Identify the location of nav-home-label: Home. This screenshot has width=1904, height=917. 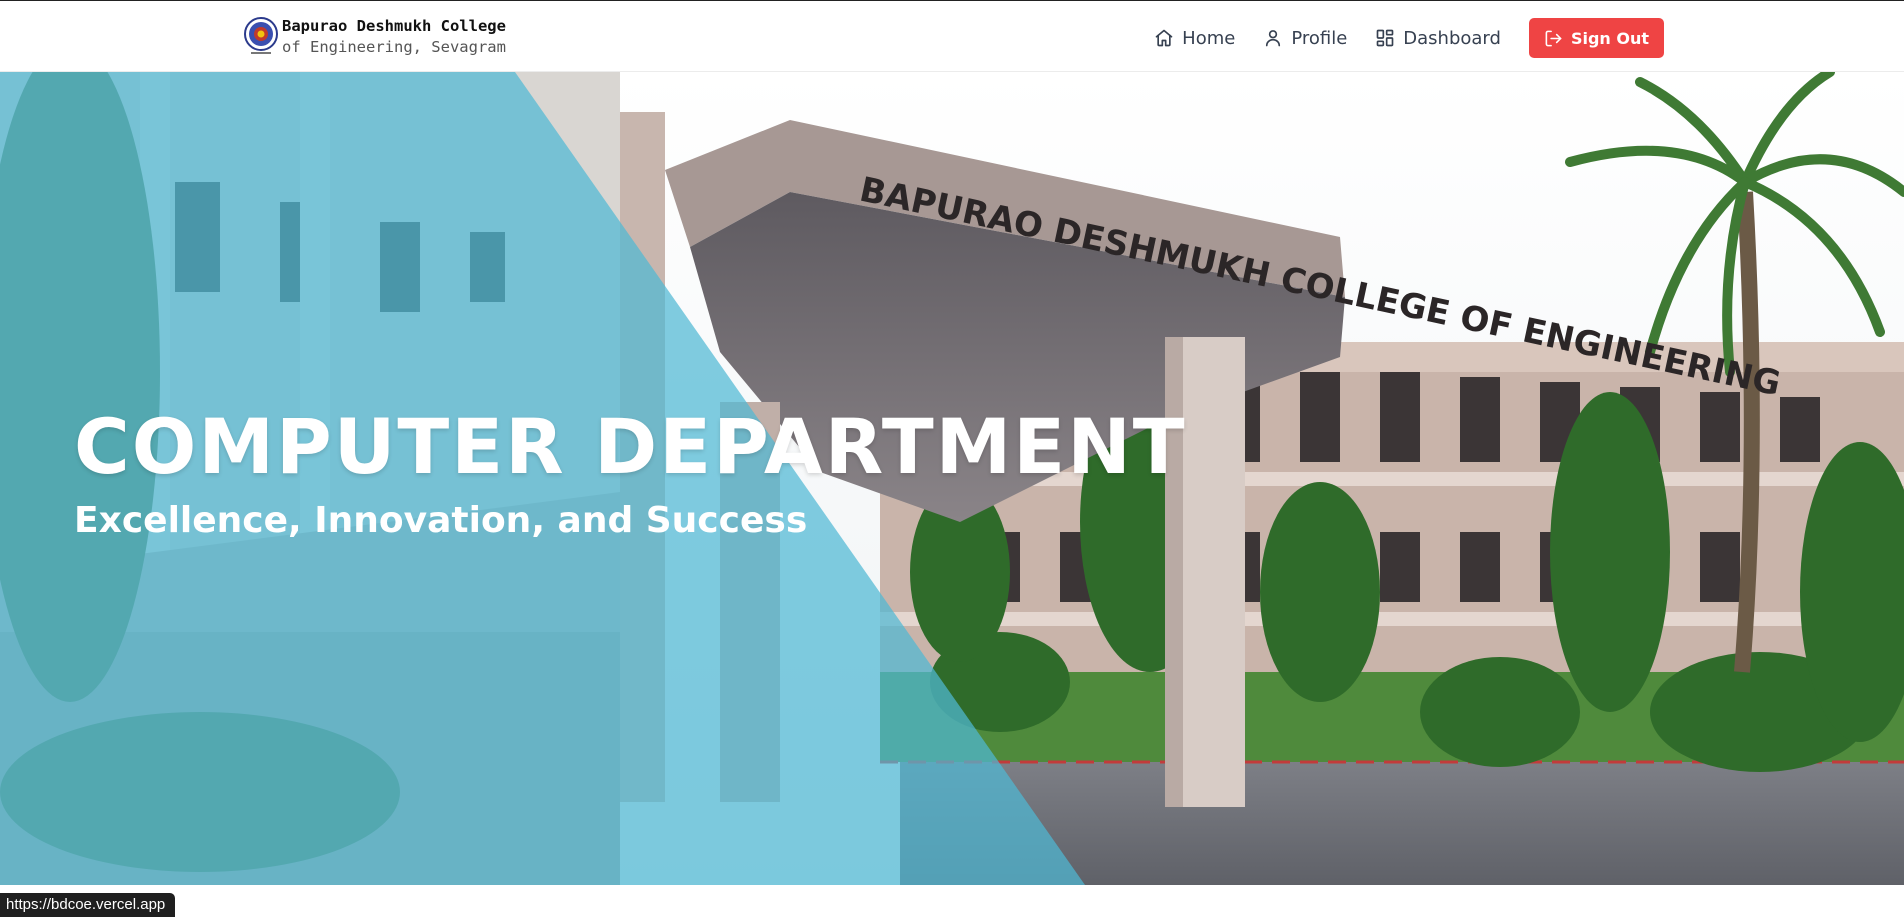
(1209, 38).